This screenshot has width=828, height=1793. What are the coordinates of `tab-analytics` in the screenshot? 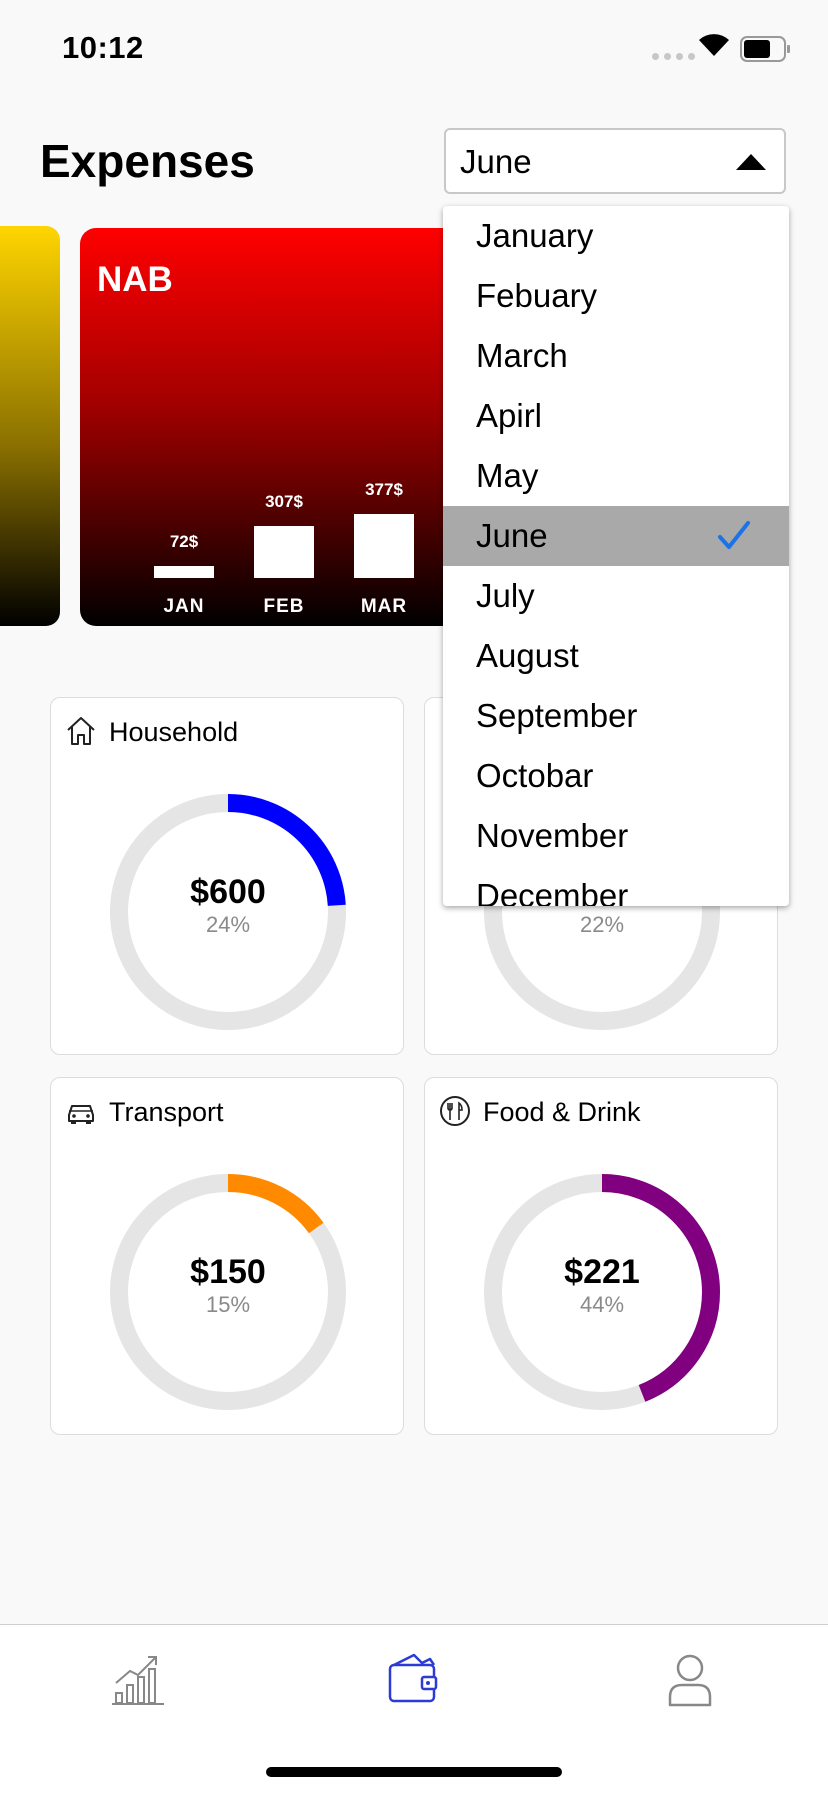 It's located at (138, 1679).